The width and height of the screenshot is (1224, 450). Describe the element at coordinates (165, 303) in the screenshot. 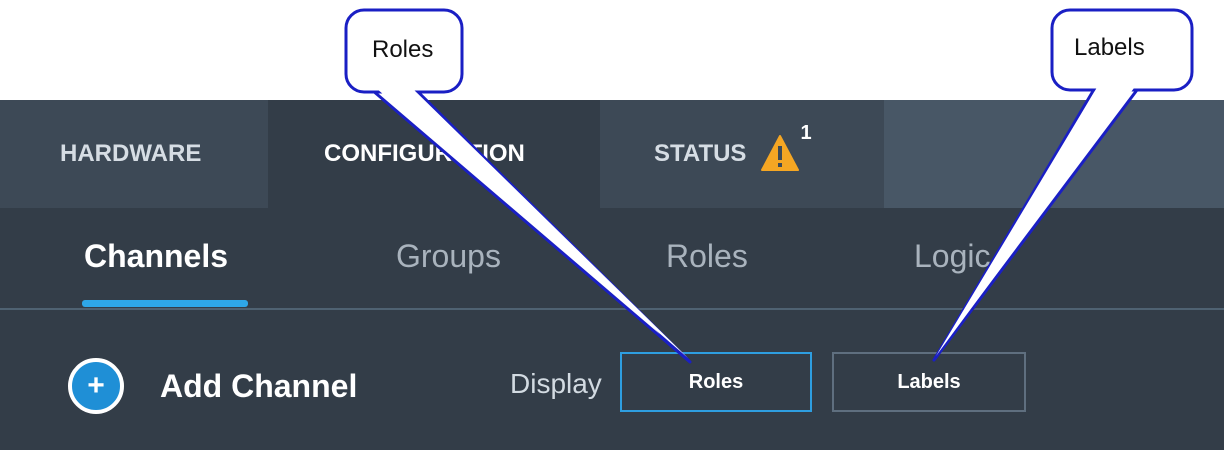

I see `active-tab-indicator` at that location.